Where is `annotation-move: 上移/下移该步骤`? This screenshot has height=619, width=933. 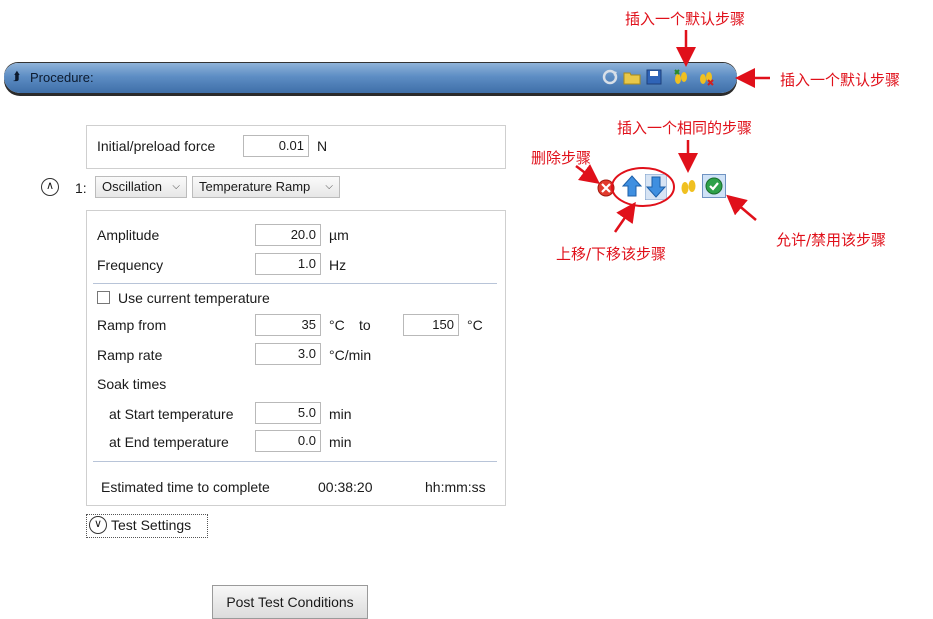 annotation-move: 上移/下移该步骤 is located at coordinates (611, 254).